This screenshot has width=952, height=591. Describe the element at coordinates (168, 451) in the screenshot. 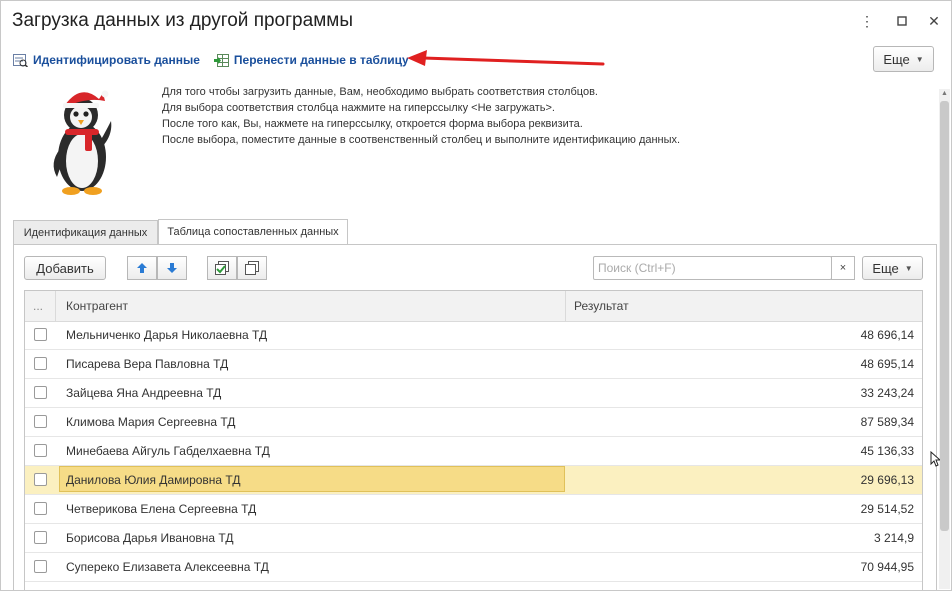

I see `row-name: Минебаева Айгуль Габделхаевна ТД` at that location.